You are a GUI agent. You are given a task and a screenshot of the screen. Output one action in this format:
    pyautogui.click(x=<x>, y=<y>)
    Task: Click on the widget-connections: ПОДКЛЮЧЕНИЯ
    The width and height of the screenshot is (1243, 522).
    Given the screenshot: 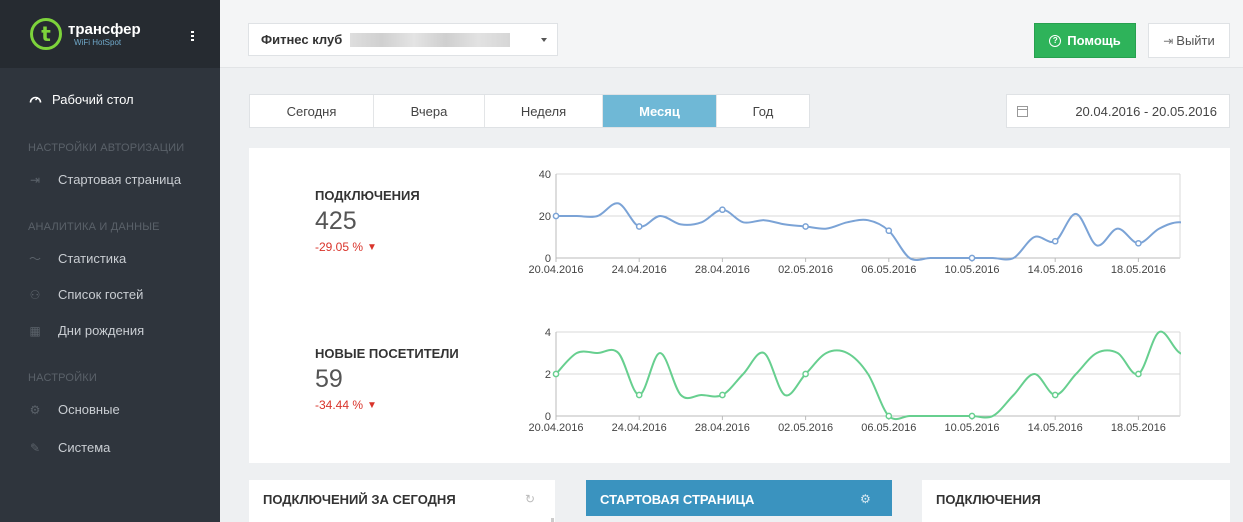 What is the action you would take?
    pyautogui.click(x=1076, y=501)
    